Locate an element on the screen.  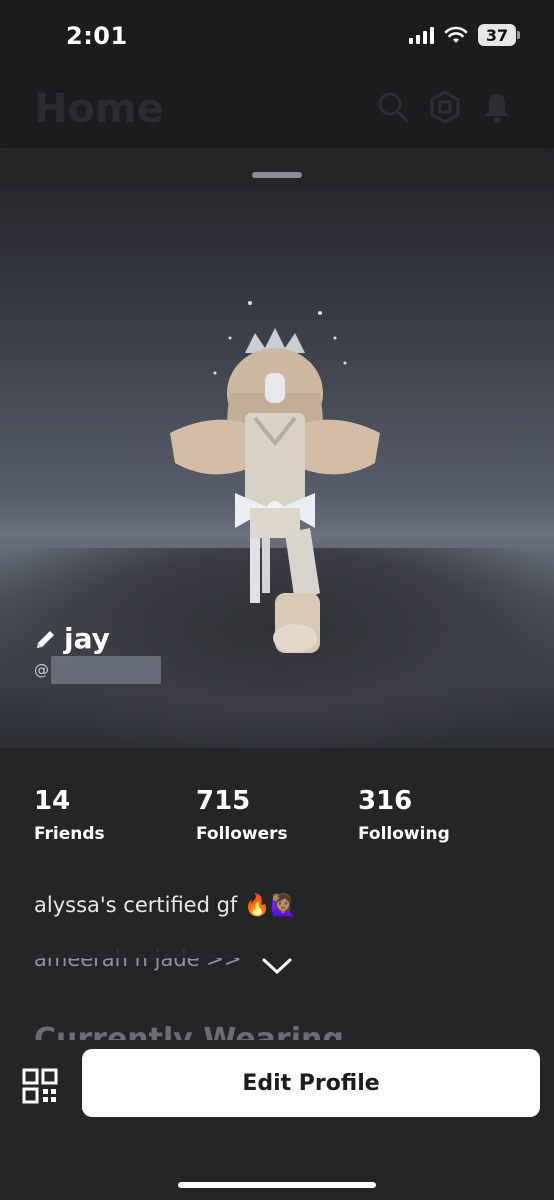
bottom-action-bar: Edit Profile is located at coordinates (277, 1120).